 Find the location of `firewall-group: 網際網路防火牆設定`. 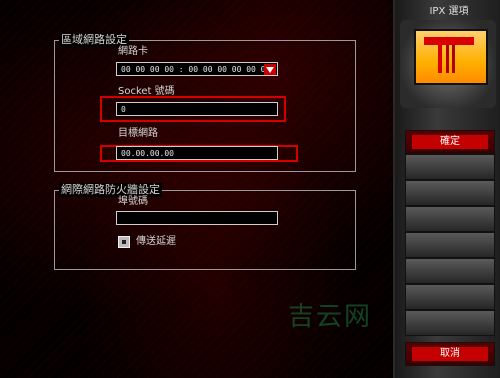

firewall-group: 網際網路防火牆設定 is located at coordinates (205, 226).